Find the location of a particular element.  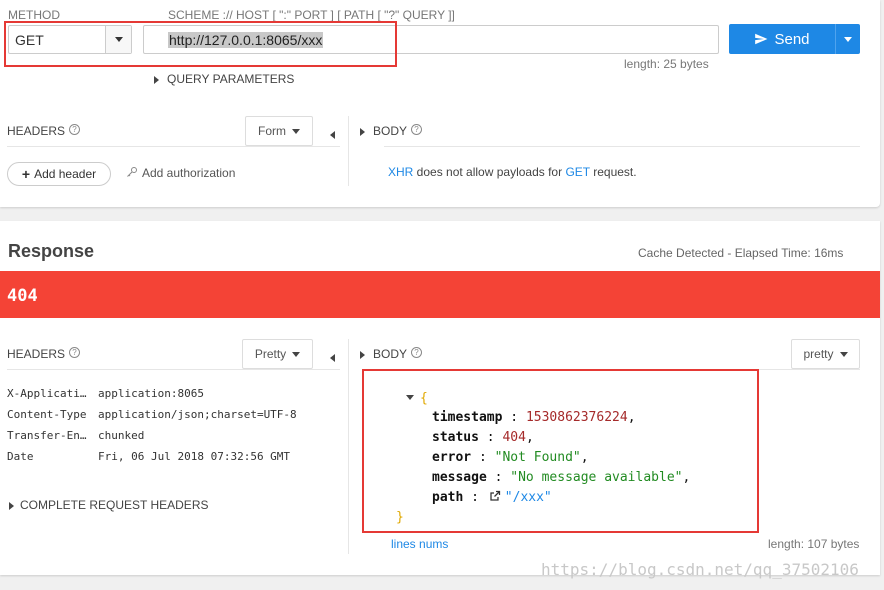

send-main-button: Send is located at coordinates (782, 39).